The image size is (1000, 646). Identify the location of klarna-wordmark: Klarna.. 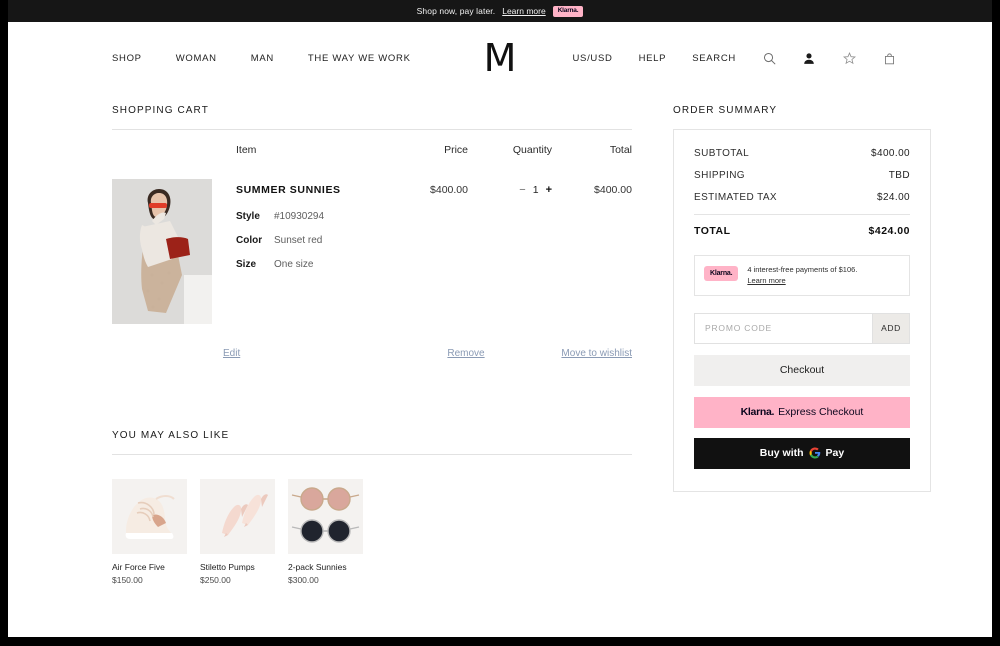
(757, 412).